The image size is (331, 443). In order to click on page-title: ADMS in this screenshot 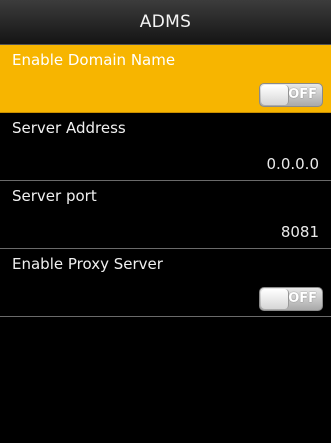, I will do `click(165, 22)`.